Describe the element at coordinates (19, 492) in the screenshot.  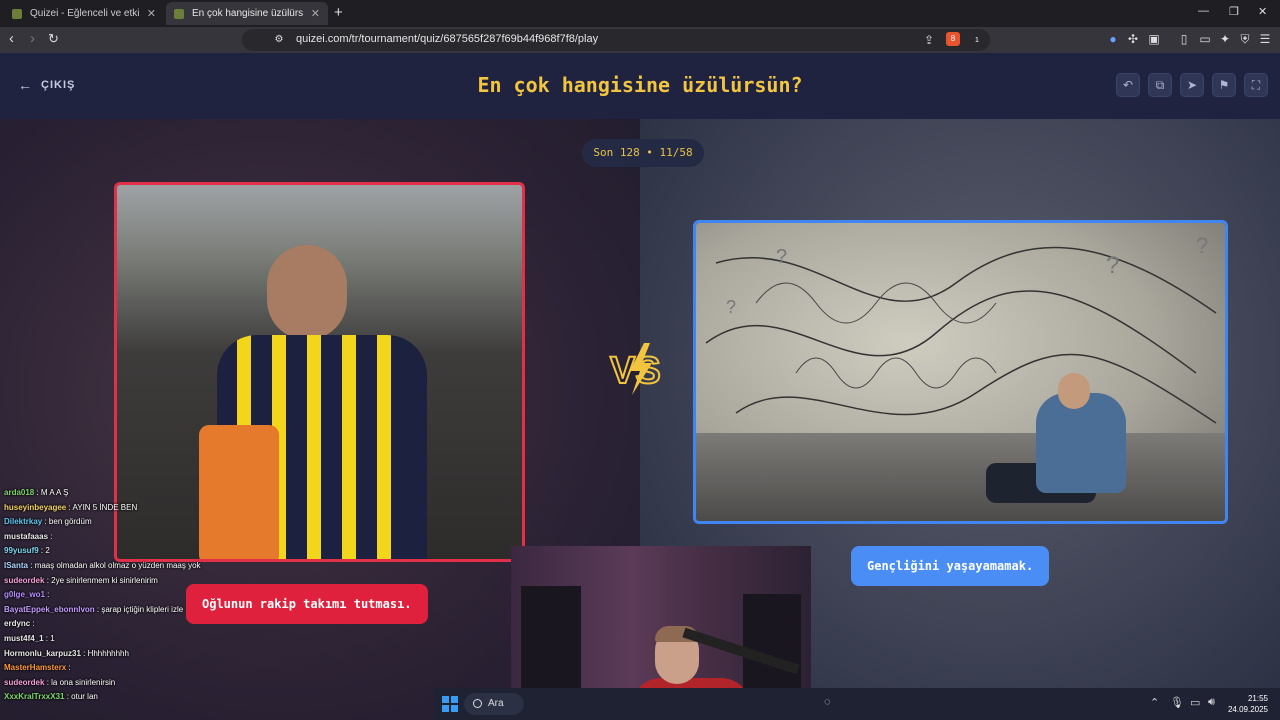
I see `chat-username: arda018` at that location.